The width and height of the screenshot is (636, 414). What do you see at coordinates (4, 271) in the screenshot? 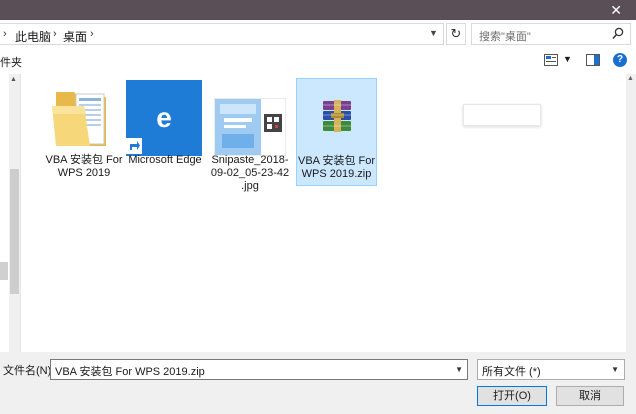
I see `nav-item-highlight` at bounding box center [4, 271].